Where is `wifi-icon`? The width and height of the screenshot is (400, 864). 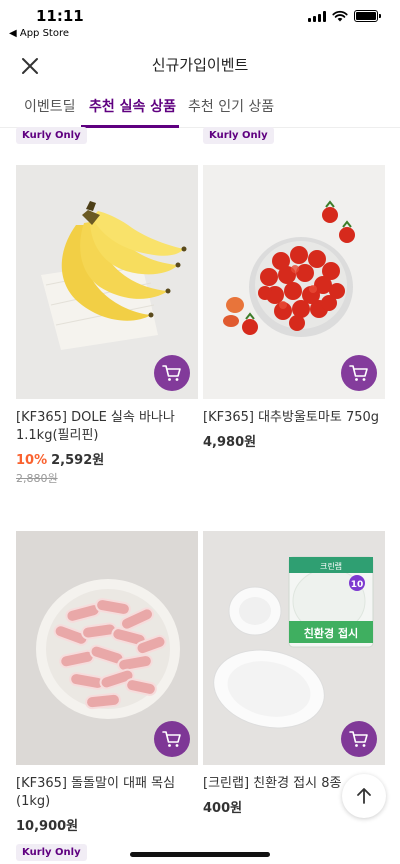 wifi-icon is located at coordinates (340, 16).